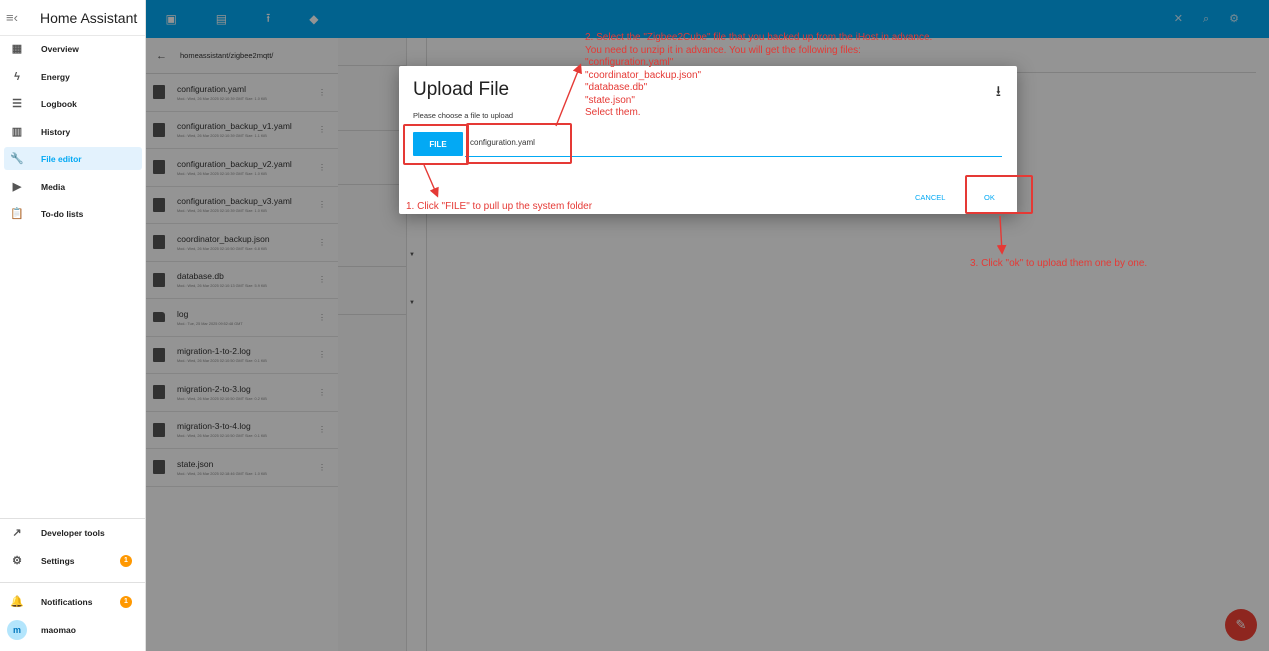  I want to click on bell-icon: 🔔, so click(17, 602).